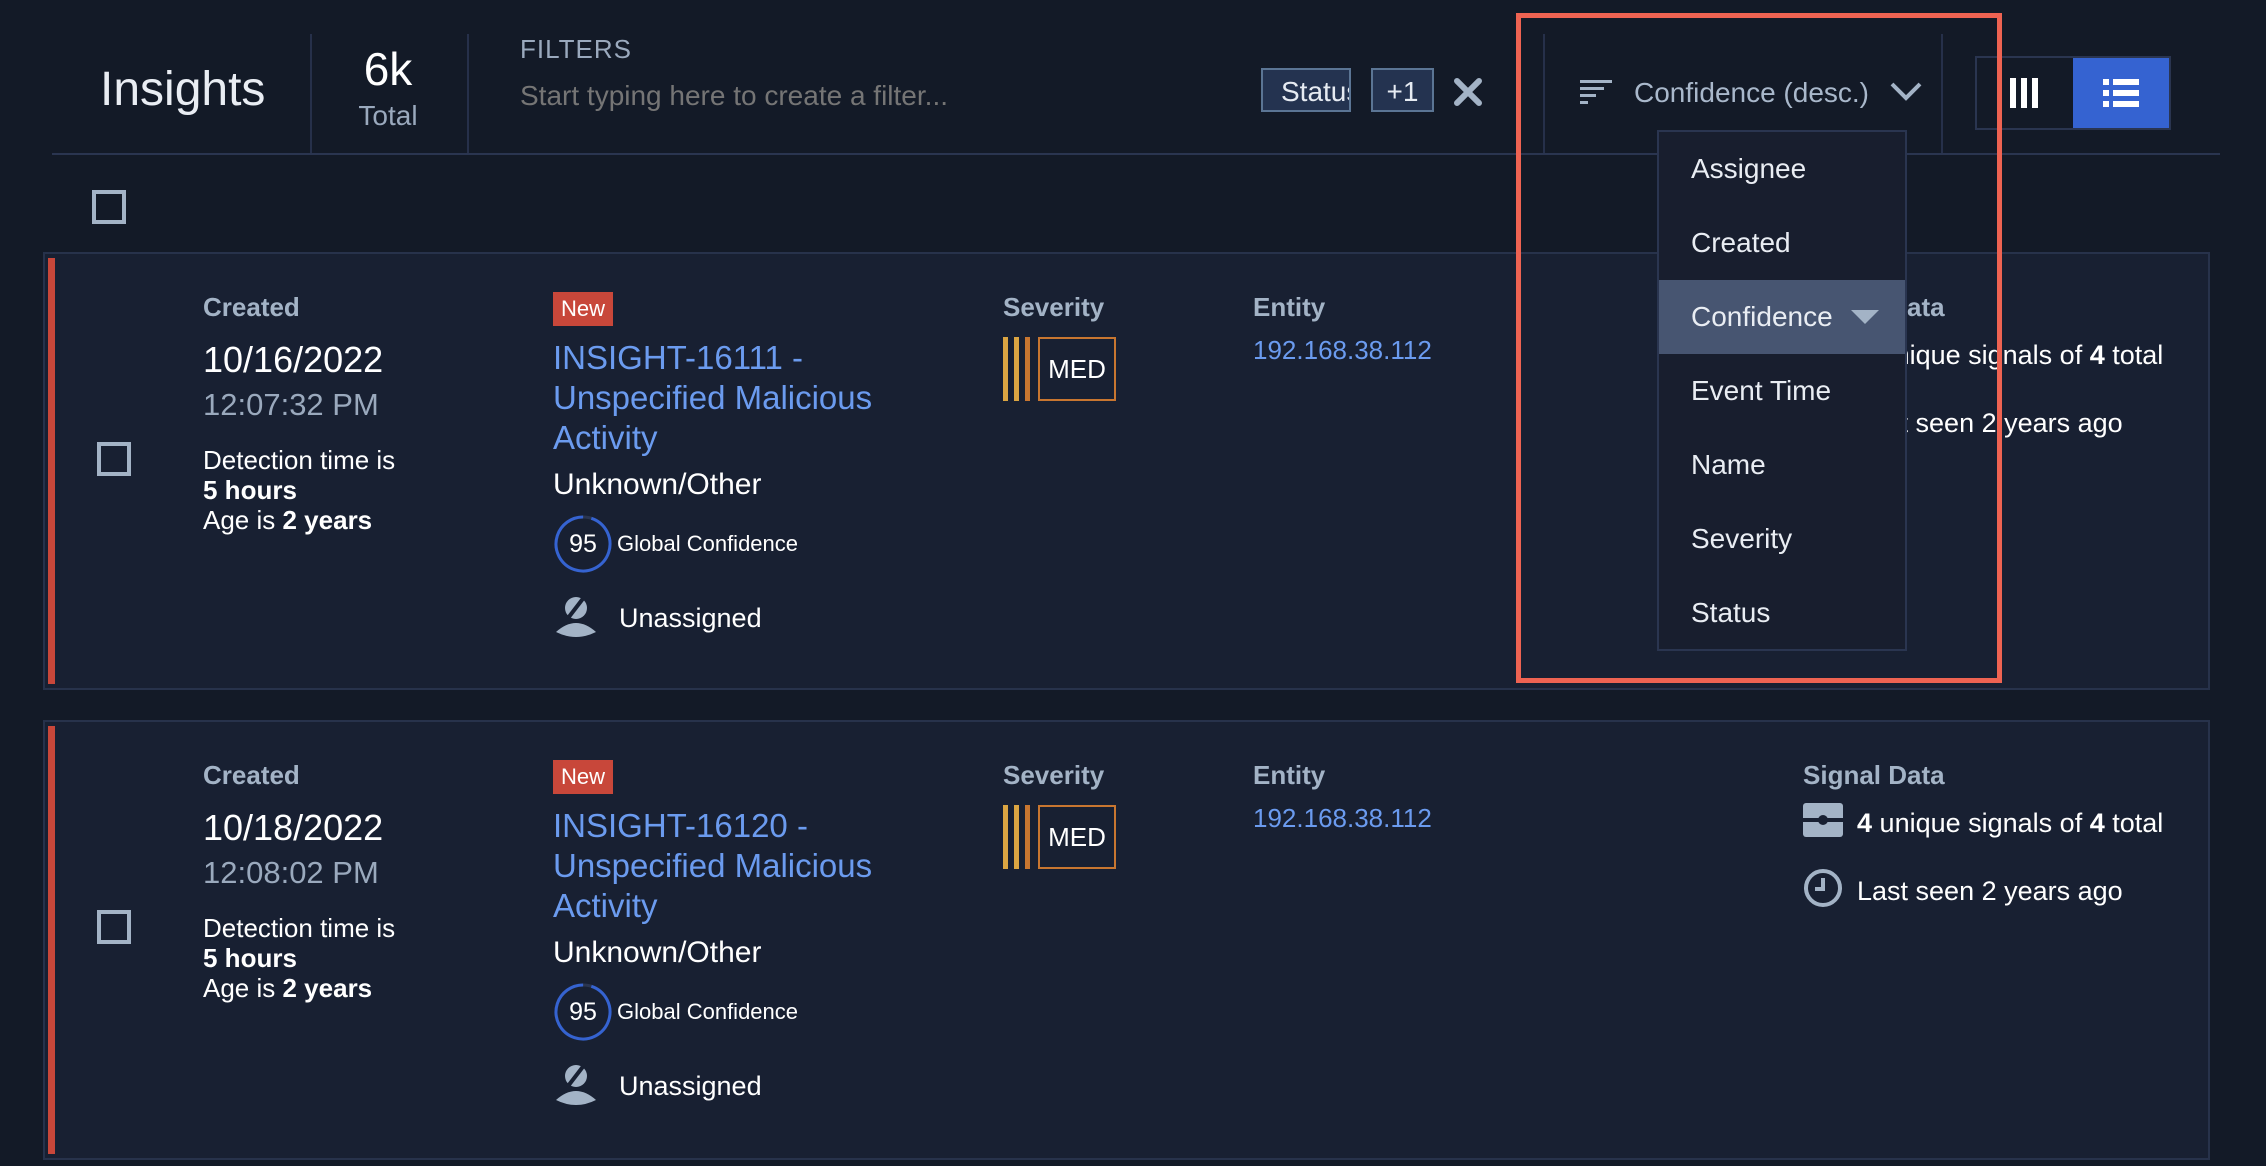 The height and width of the screenshot is (1166, 2266). I want to click on sort-option-event-time: Event Time, so click(1782, 391).